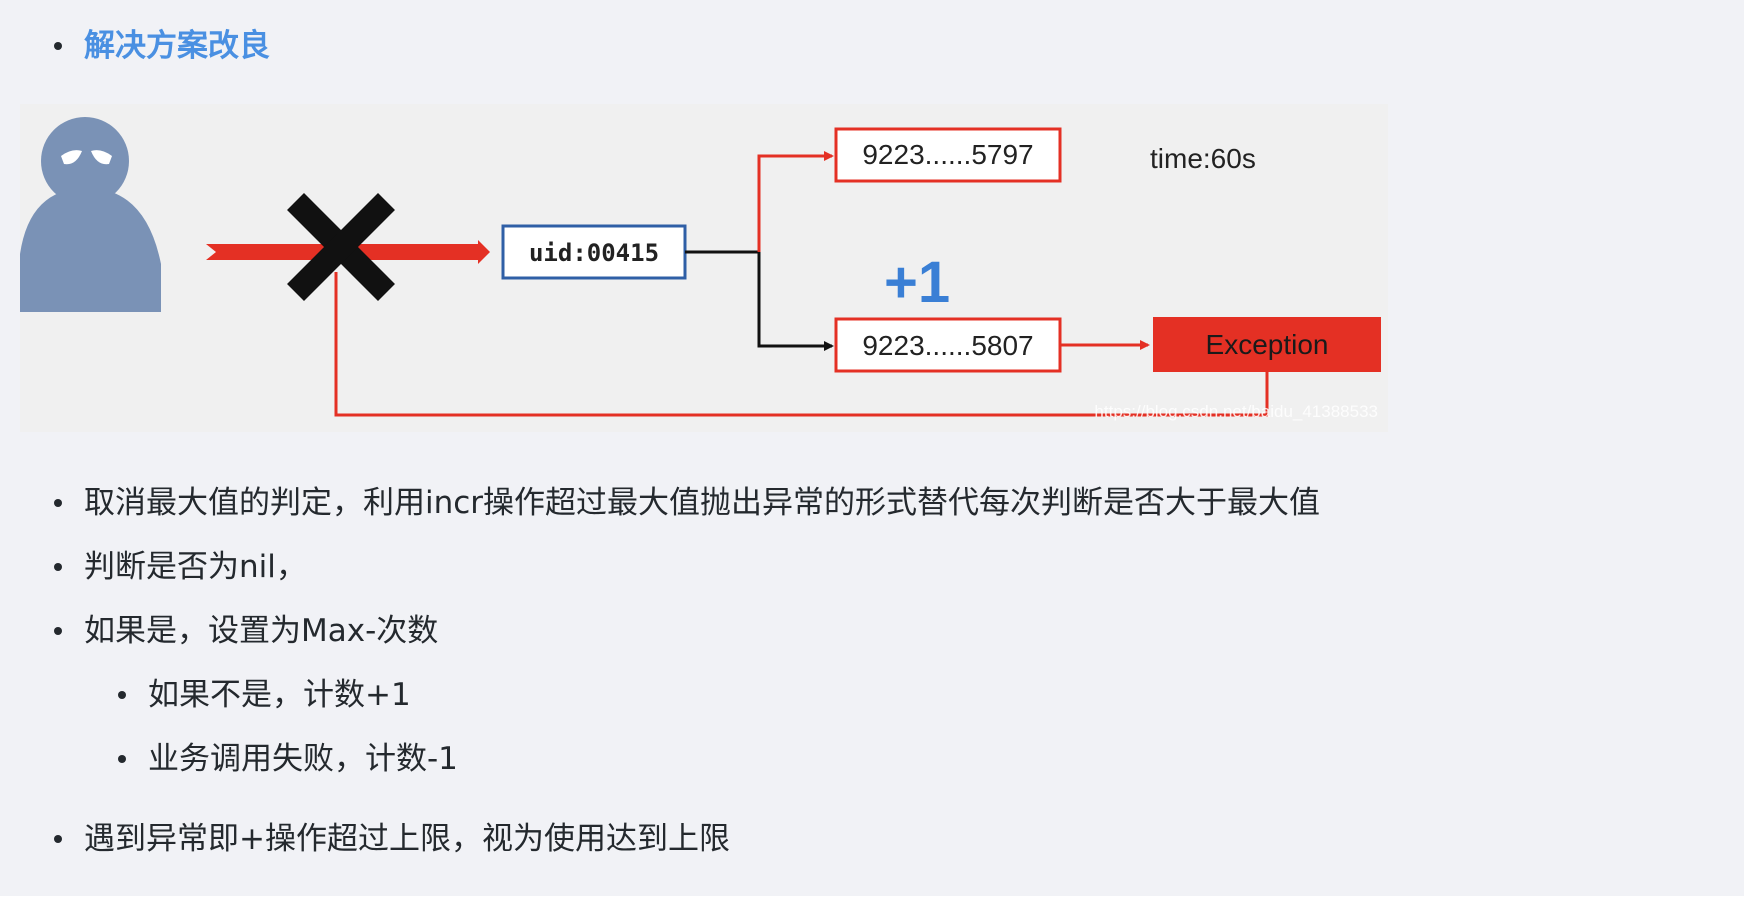 This screenshot has height=904, width=1744. Describe the element at coordinates (90, 214) in the screenshot. I see `attacker-icon` at that location.